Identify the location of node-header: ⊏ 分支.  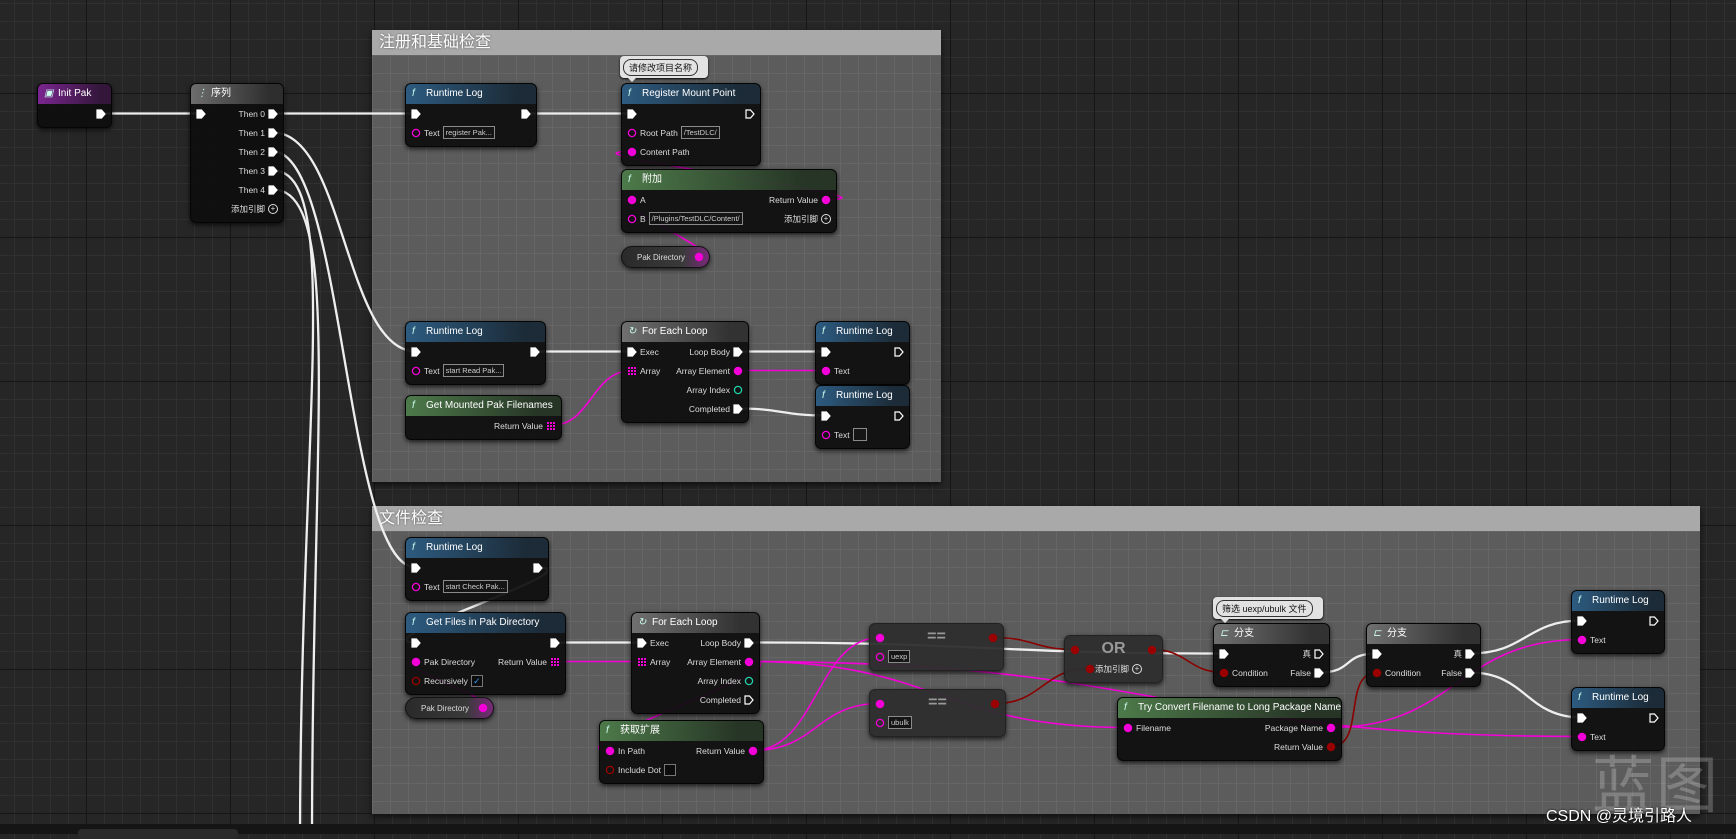
(1271, 634).